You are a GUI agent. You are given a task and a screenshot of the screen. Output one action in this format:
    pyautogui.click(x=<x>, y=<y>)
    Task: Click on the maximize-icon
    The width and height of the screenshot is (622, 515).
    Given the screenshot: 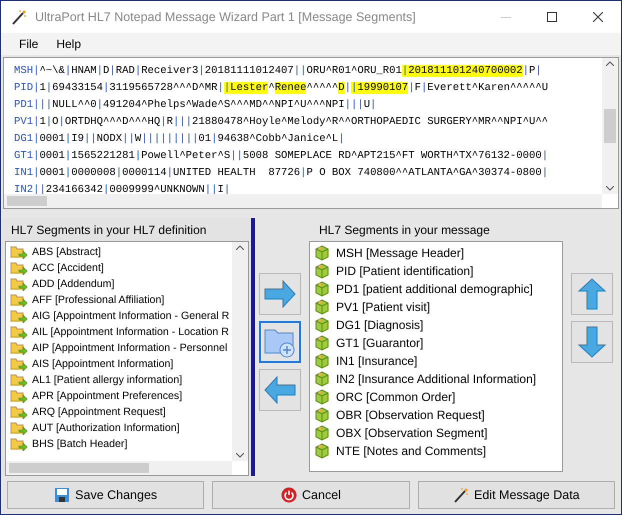 What is the action you would take?
    pyautogui.click(x=552, y=17)
    